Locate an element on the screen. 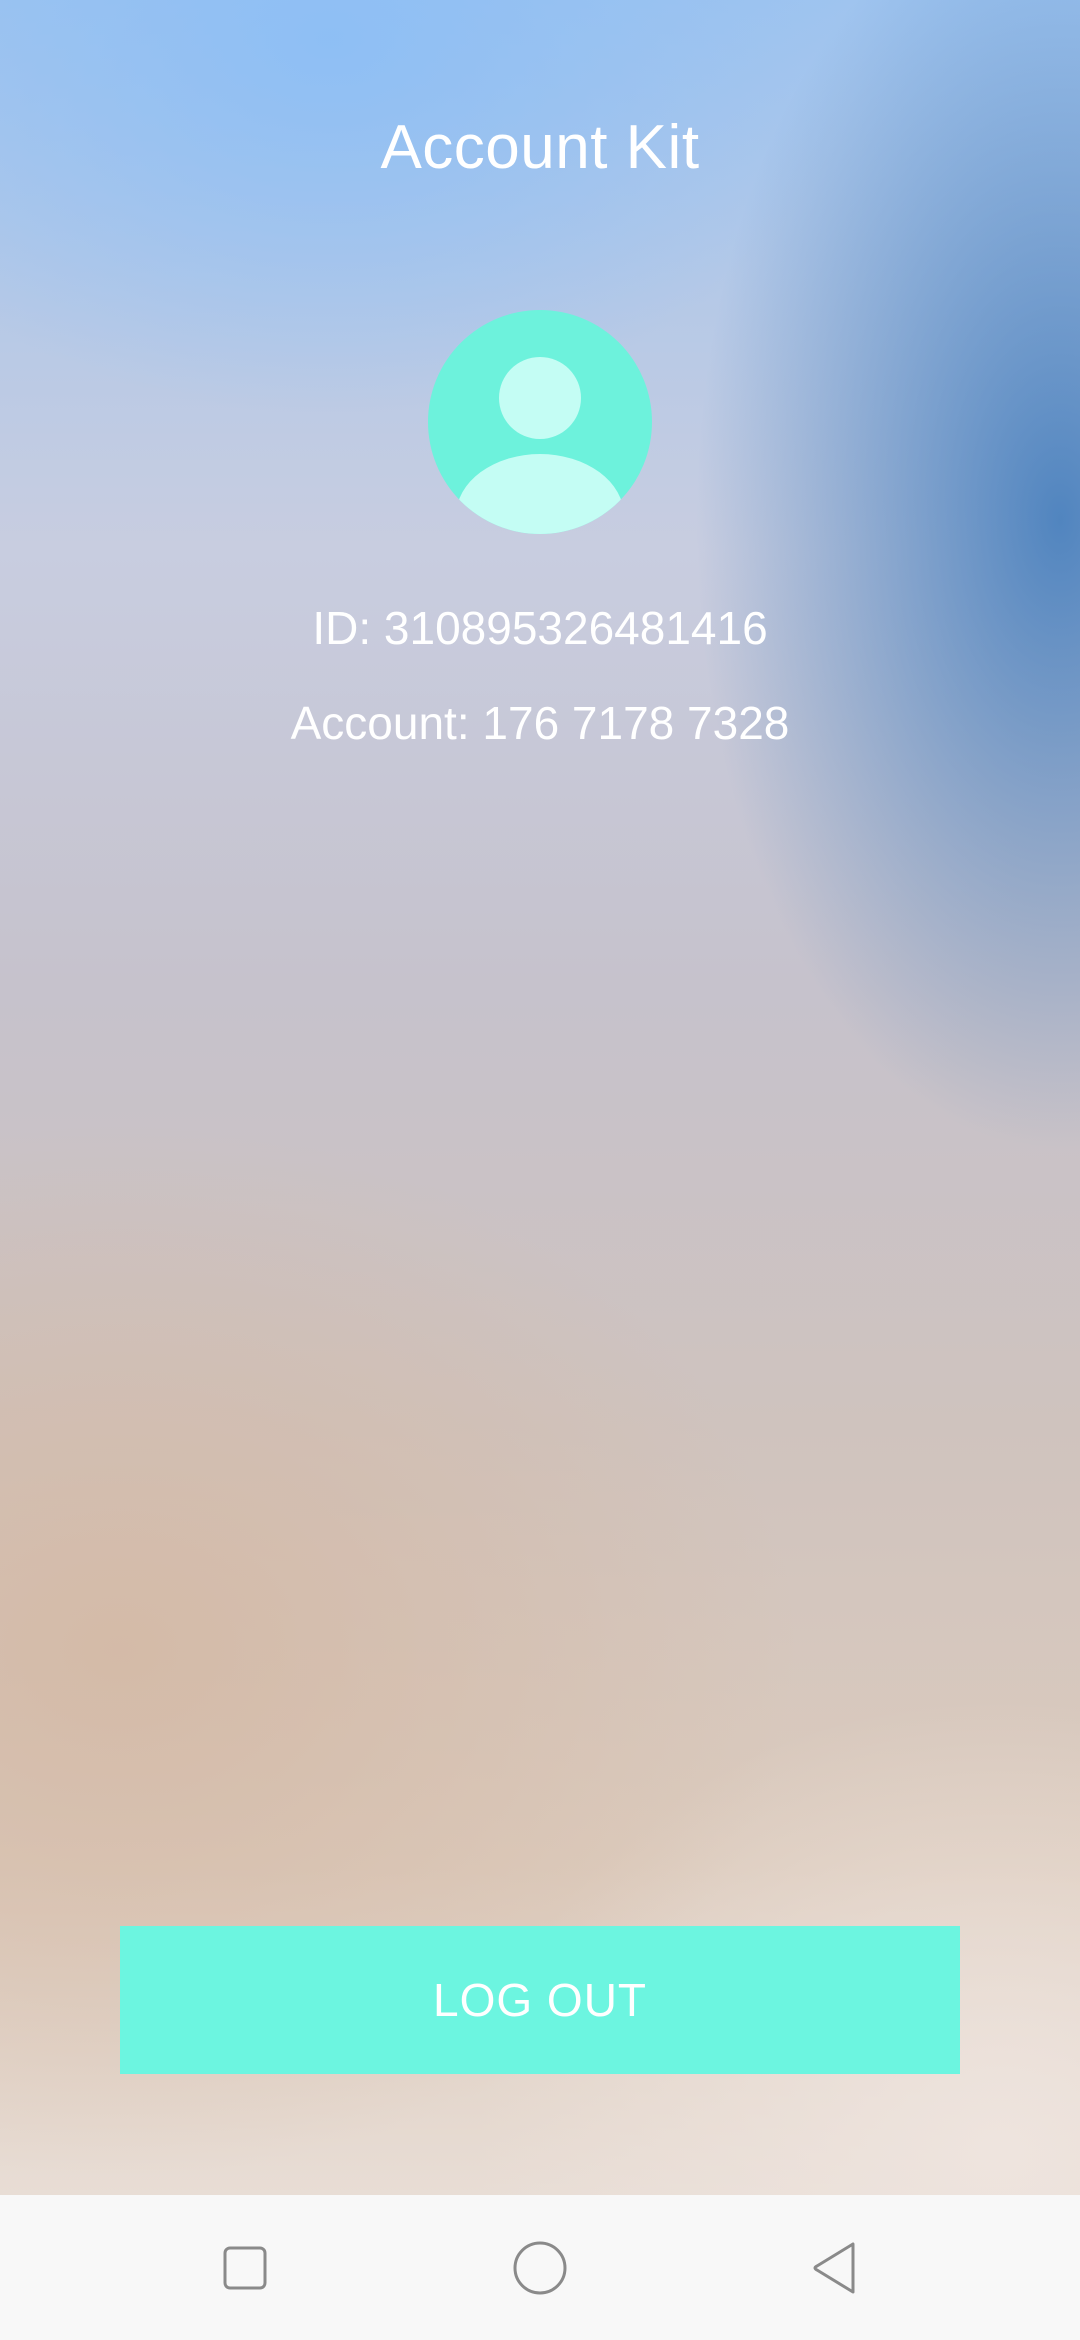 This screenshot has height=2340, width=1080. user-id-text: ID: 310895326481416 is located at coordinates (540, 628).